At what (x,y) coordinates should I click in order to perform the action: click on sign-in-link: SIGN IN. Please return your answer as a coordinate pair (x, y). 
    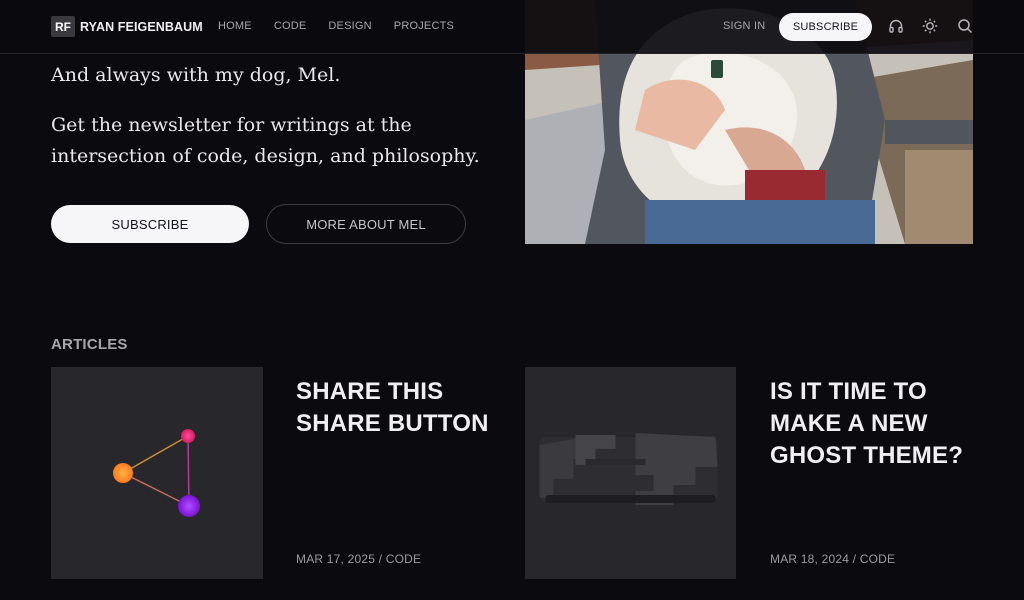
    Looking at the image, I should click on (744, 26).